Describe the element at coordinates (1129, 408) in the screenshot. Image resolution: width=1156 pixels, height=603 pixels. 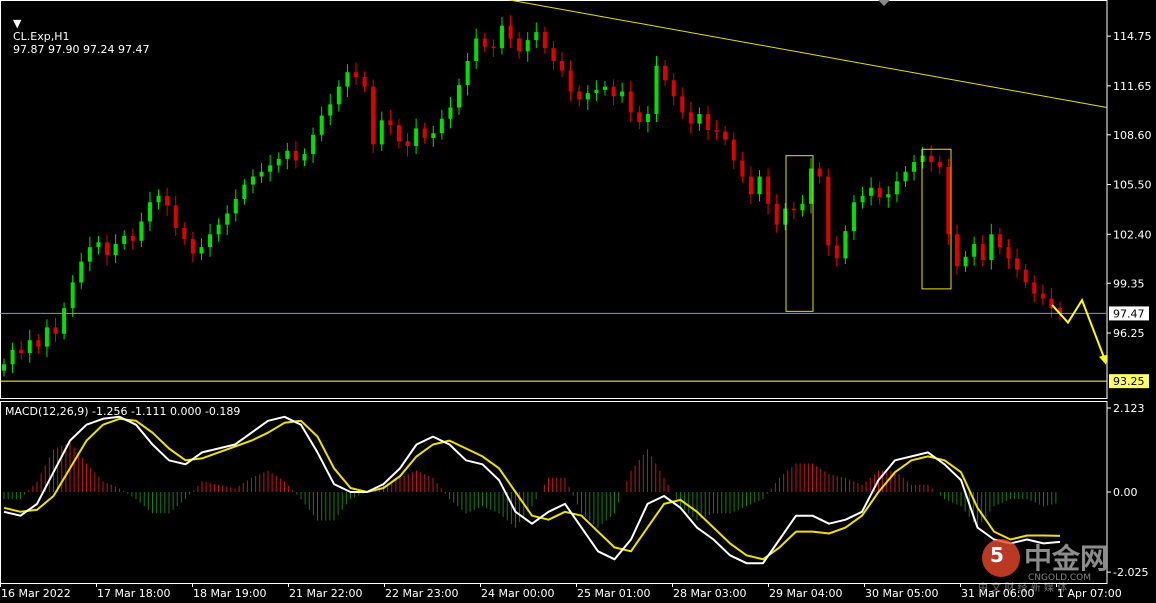
I see `macd-axis-label: 2.123` at that location.